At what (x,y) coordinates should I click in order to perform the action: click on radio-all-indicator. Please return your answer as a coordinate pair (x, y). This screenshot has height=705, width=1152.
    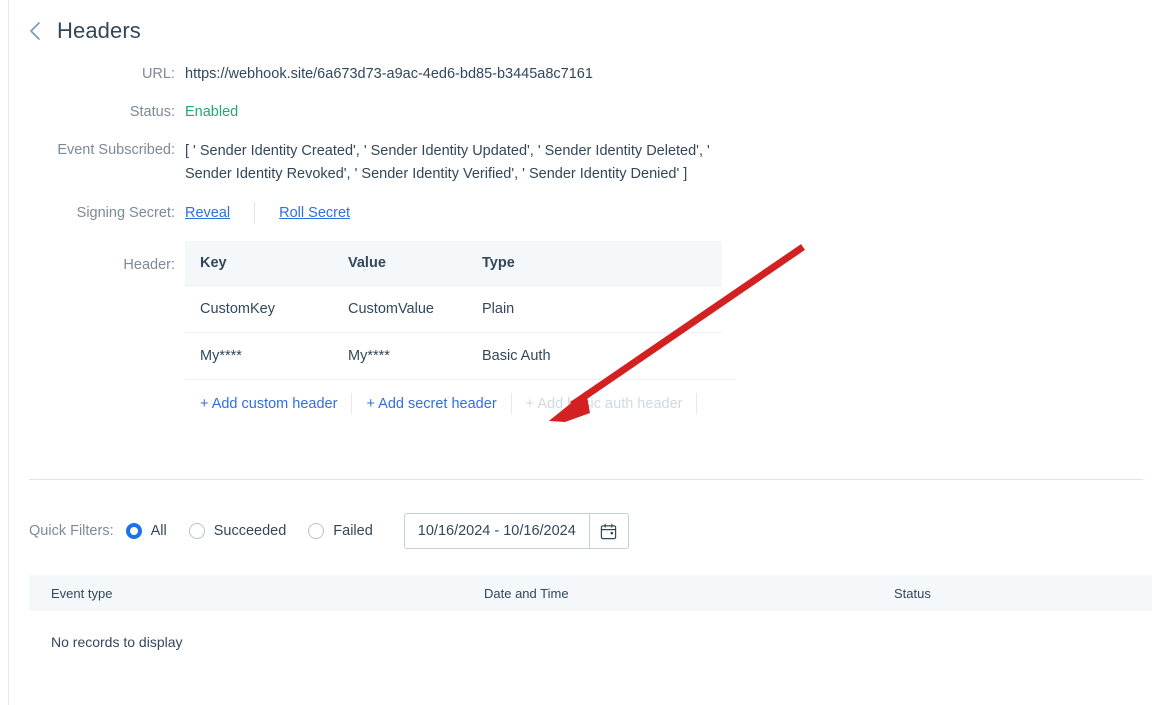
    Looking at the image, I should click on (133, 531).